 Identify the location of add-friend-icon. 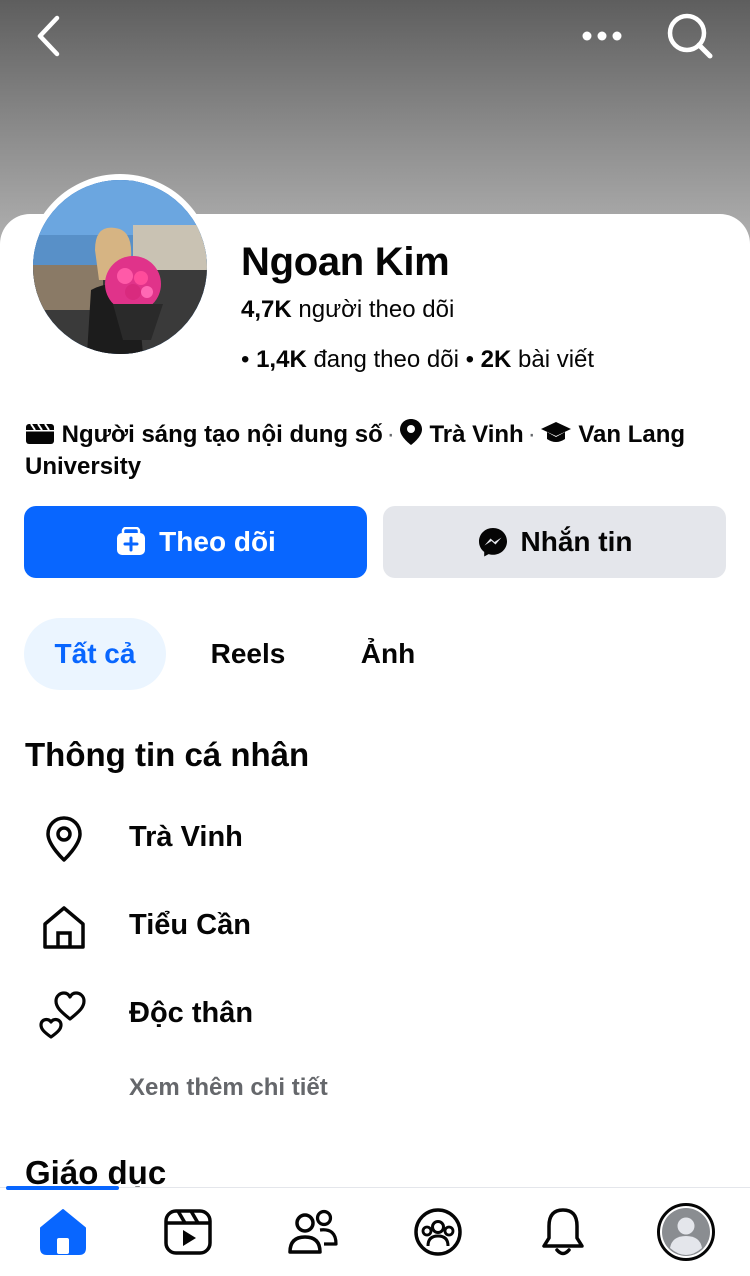
(131, 541).